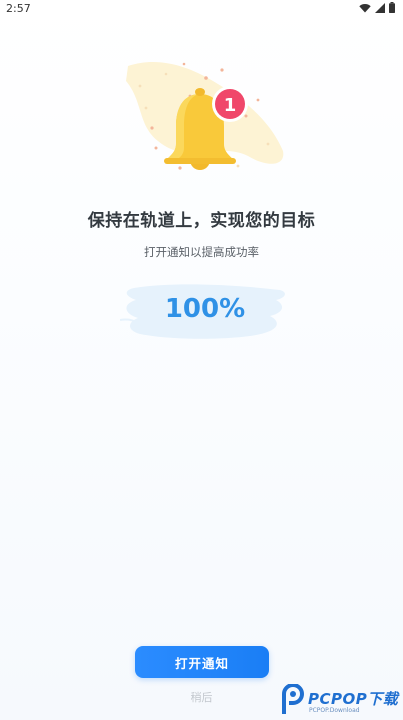 This screenshot has width=403, height=720. Describe the element at coordinates (18, 8) in the screenshot. I see `status-time: 2:57` at that location.